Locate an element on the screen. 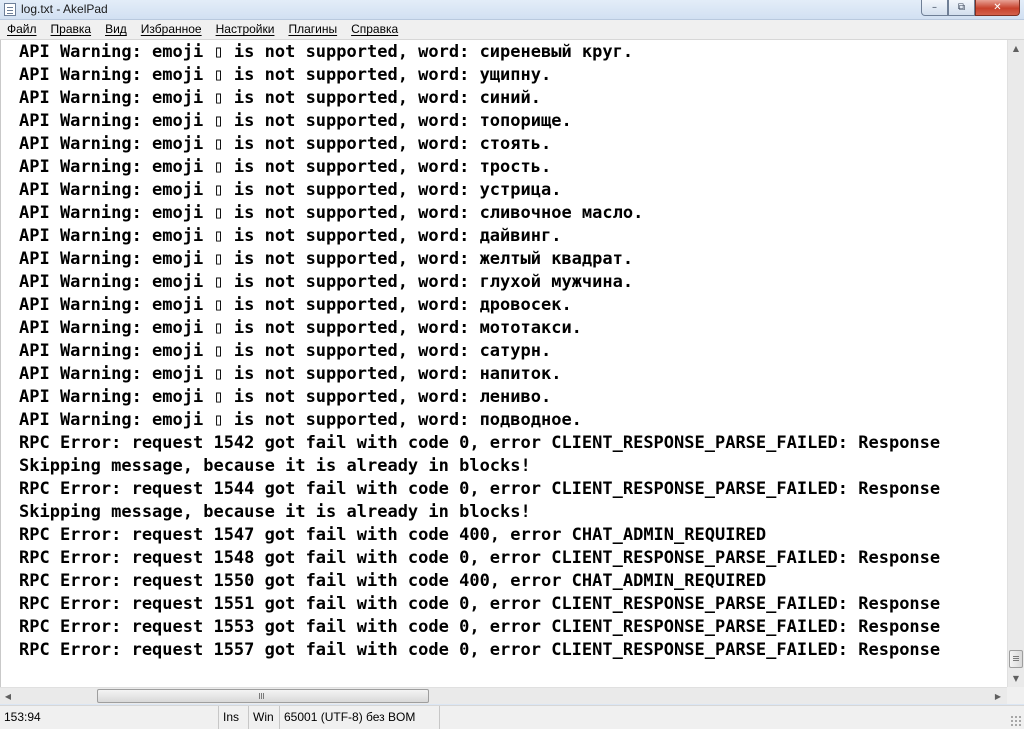 The height and width of the screenshot is (729, 1024). menu-edit: Правка is located at coordinates (71, 29).